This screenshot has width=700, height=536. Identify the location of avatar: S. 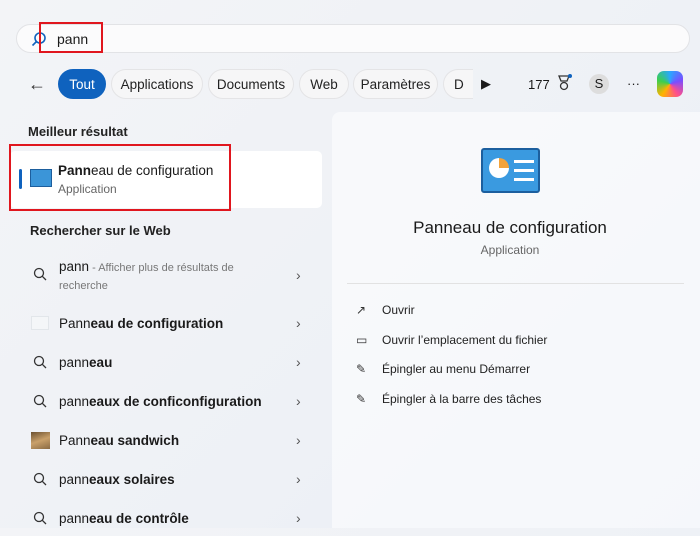
(599, 84).